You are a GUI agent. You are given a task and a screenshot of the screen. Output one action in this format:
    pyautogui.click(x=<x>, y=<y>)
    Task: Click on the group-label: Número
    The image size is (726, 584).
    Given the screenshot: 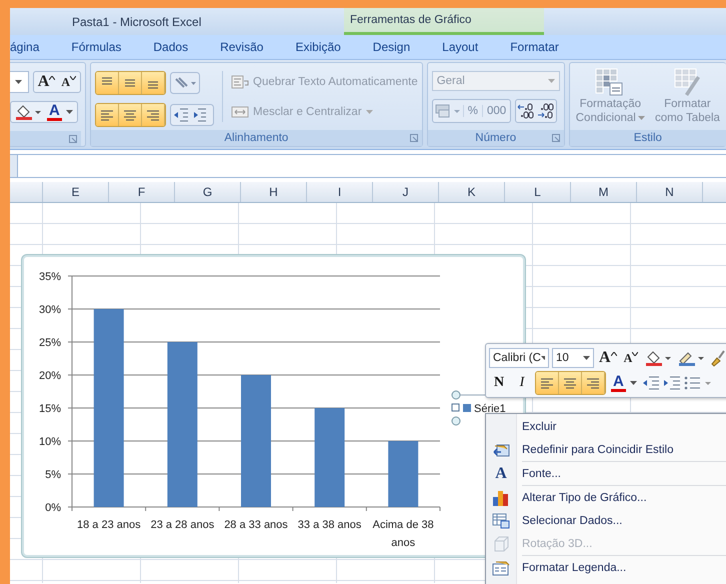 What is the action you would take?
    pyautogui.click(x=495, y=138)
    